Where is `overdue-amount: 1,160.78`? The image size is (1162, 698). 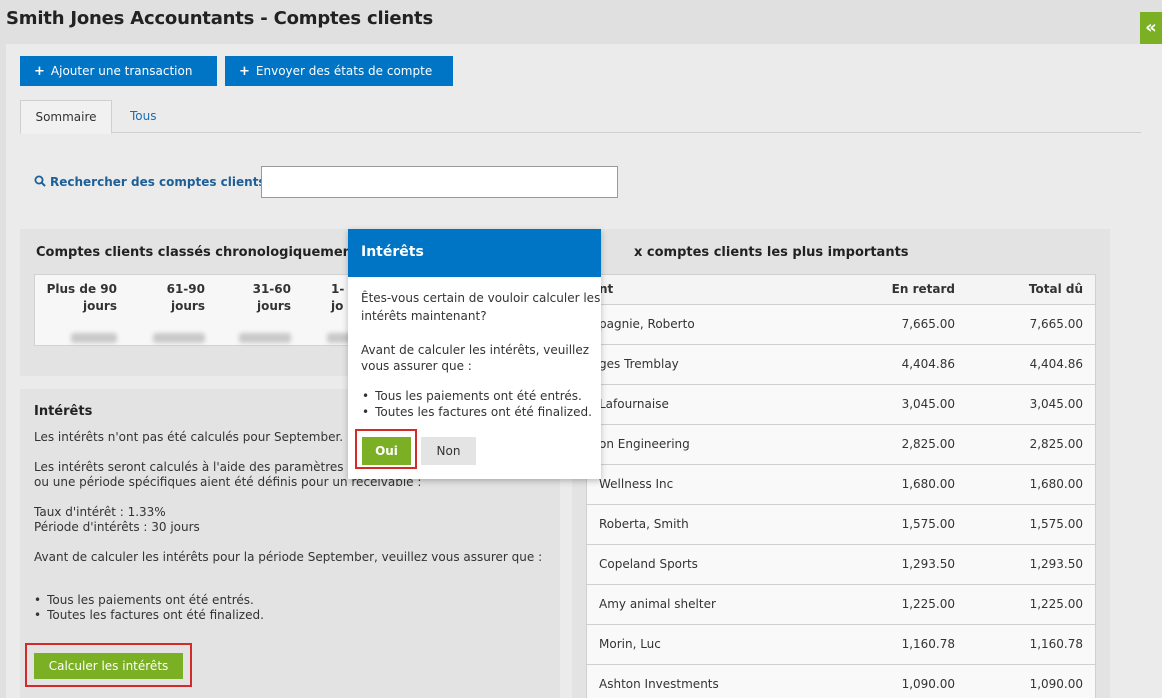
overdue-amount: 1,160.78 is located at coordinates (928, 644).